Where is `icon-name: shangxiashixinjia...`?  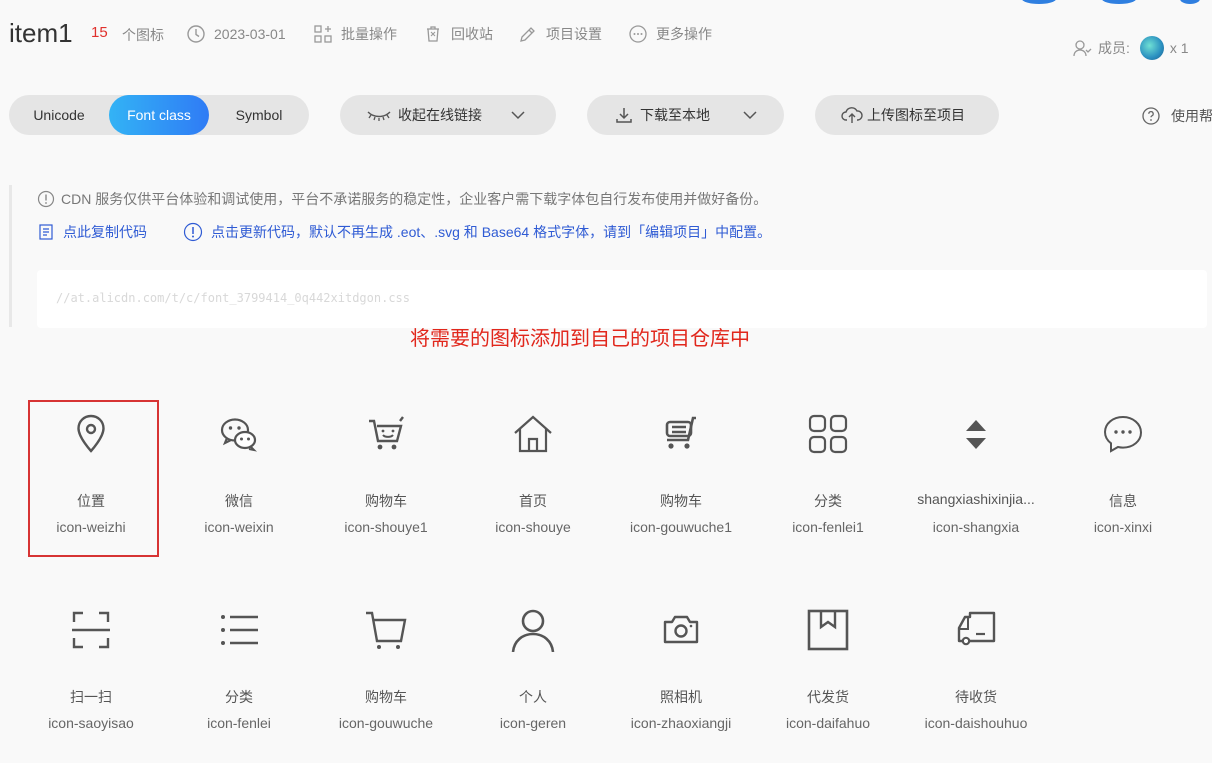 icon-name: shangxiashixinjia... is located at coordinates (976, 499).